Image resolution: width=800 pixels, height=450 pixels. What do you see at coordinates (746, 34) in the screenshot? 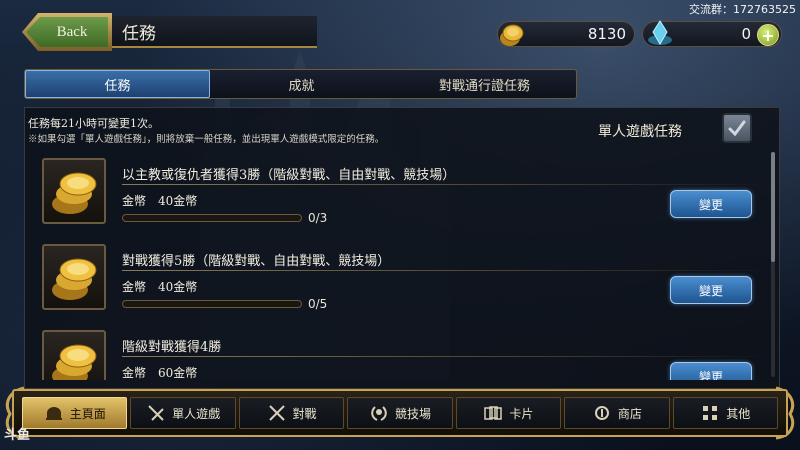
I see `crystal-amount: 0` at bounding box center [746, 34].